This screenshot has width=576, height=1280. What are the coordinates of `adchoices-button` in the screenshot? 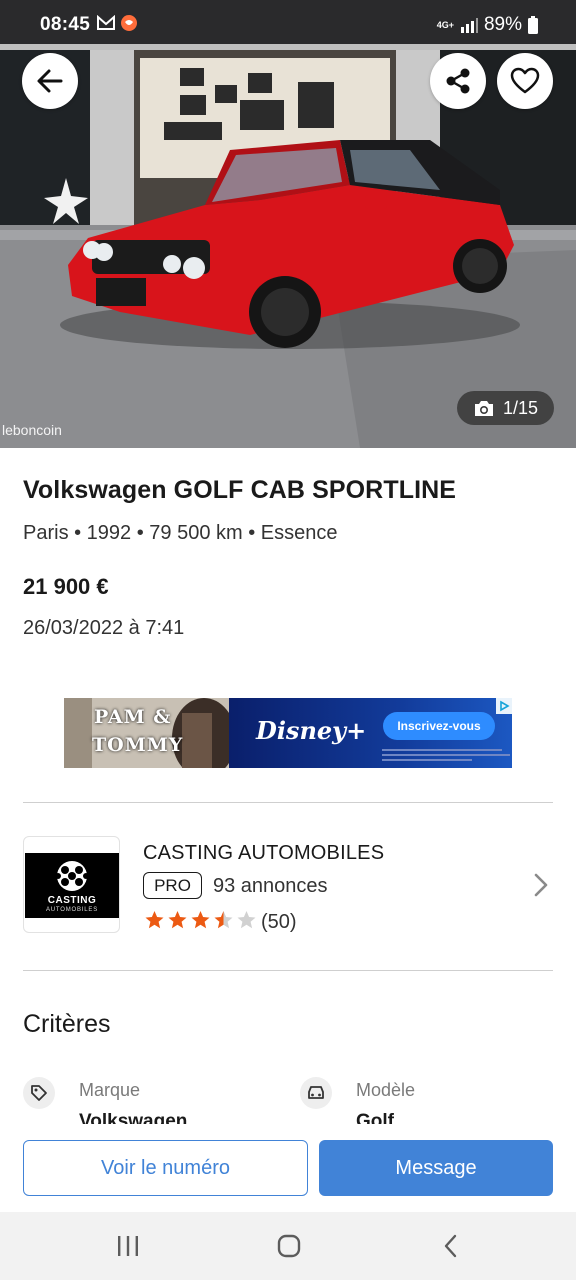 It's located at (504, 706).